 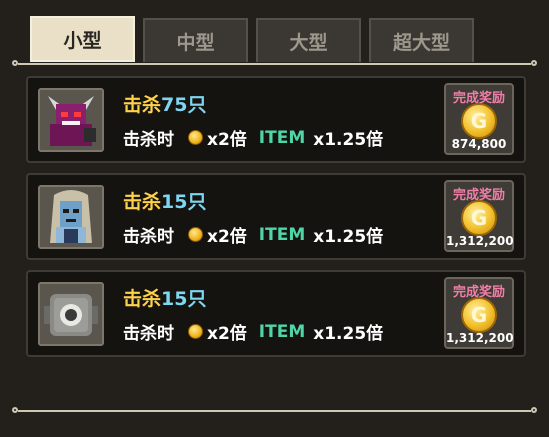 What do you see at coordinates (71, 217) in the screenshot?
I see `ghost-portrait-icon` at bounding box center [71, 217].